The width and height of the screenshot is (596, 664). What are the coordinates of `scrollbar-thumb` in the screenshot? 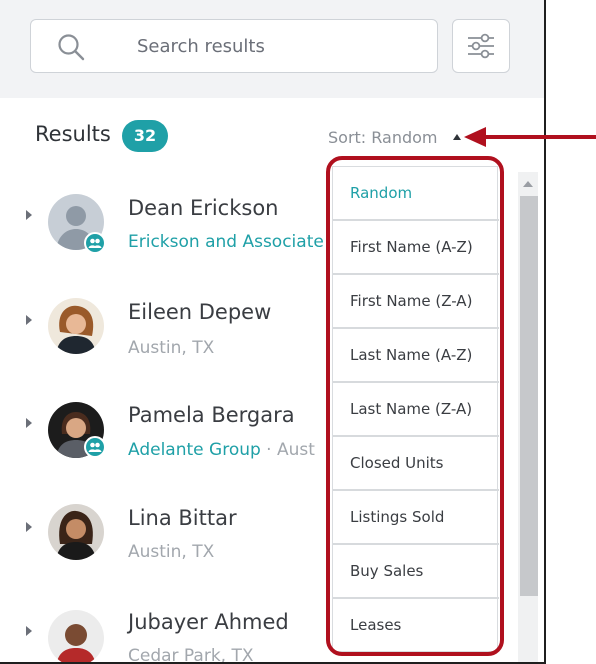 It's located at (529, 396).